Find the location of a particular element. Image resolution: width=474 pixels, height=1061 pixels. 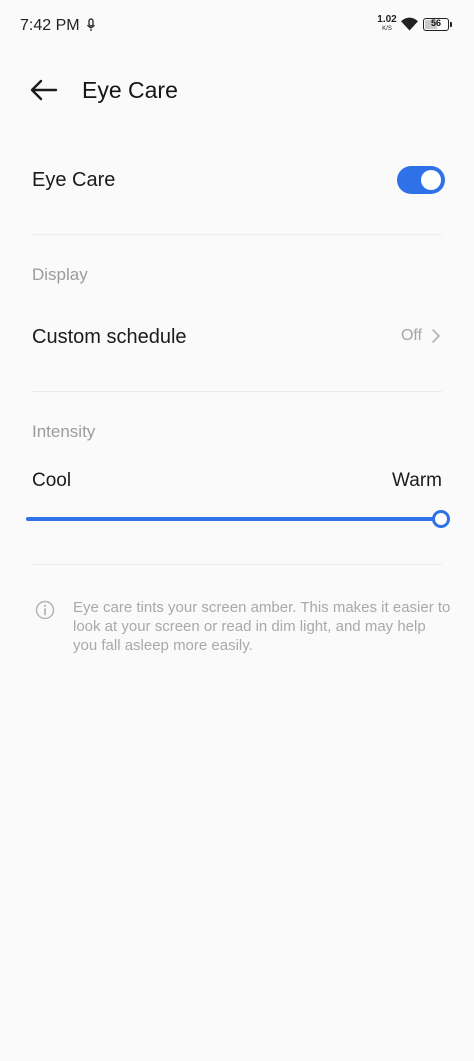

battery-level: 56 is located at coordinates (435, 23).